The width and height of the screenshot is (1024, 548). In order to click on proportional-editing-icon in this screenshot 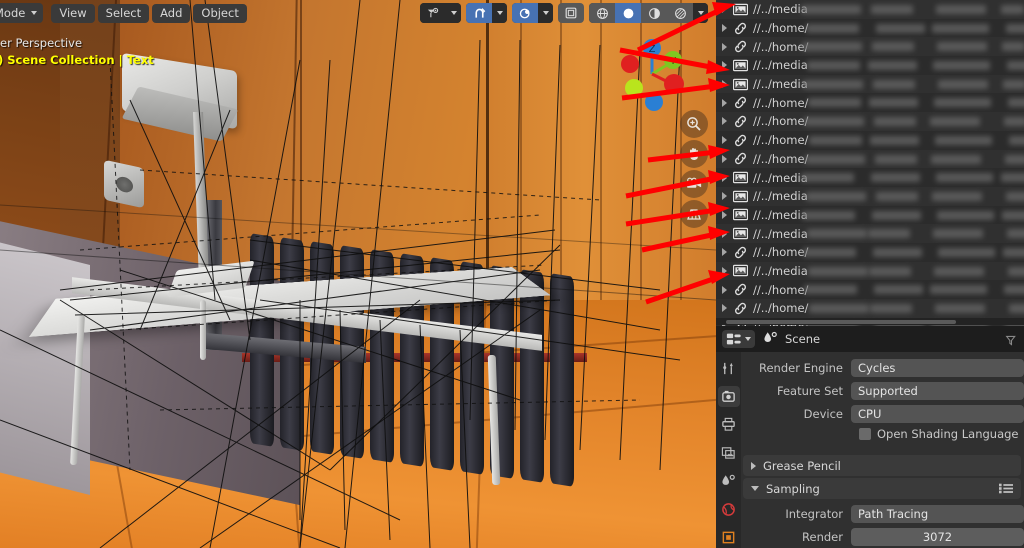, I will do `click(525, 13)`.